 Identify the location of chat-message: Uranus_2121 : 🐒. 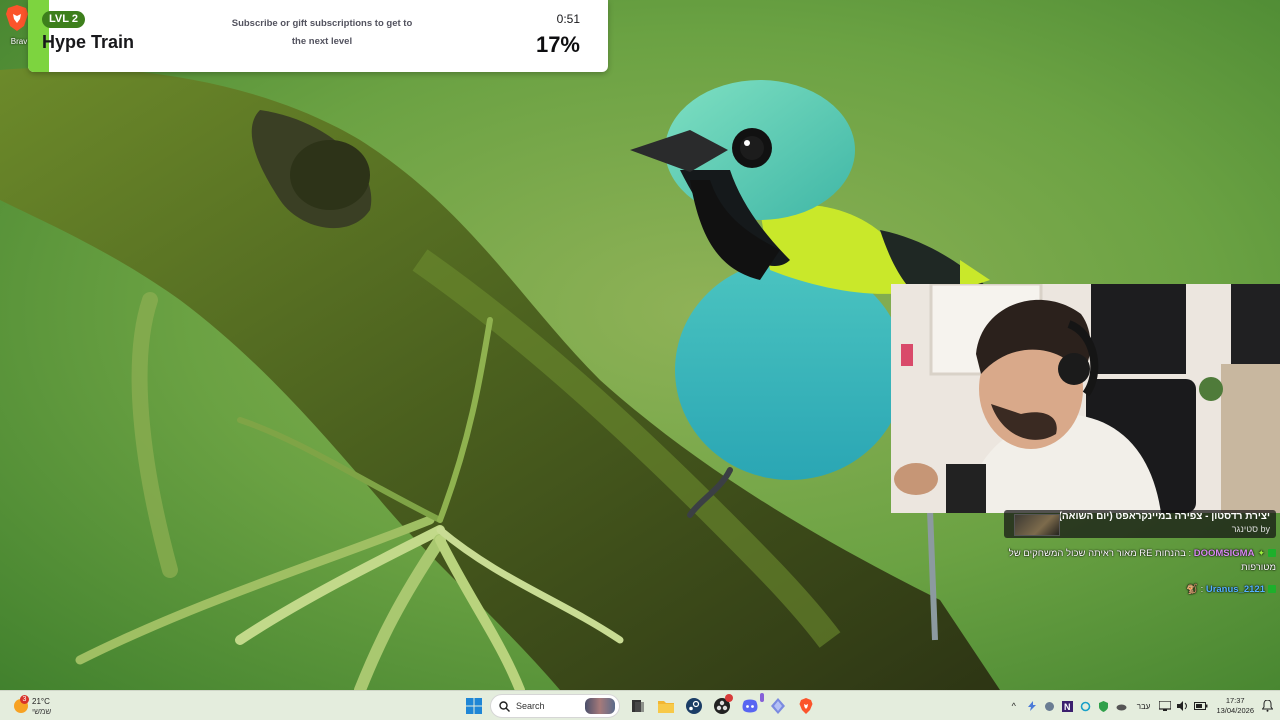
(1140, 590).